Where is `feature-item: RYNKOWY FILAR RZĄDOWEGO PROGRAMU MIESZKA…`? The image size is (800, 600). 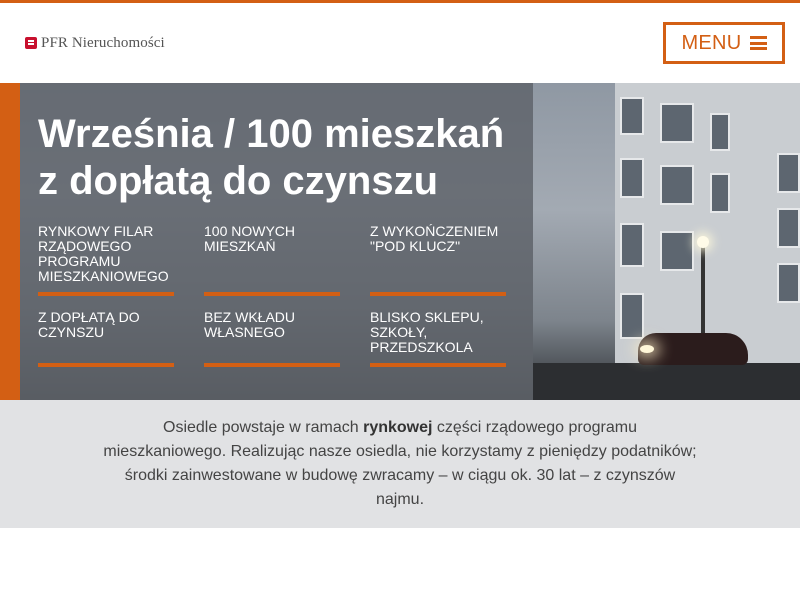 feature-item: RYNKOWY FILAR RZĄDOWEGO PROGRAMU MIESZKA… is located at coordinates (103, 253).